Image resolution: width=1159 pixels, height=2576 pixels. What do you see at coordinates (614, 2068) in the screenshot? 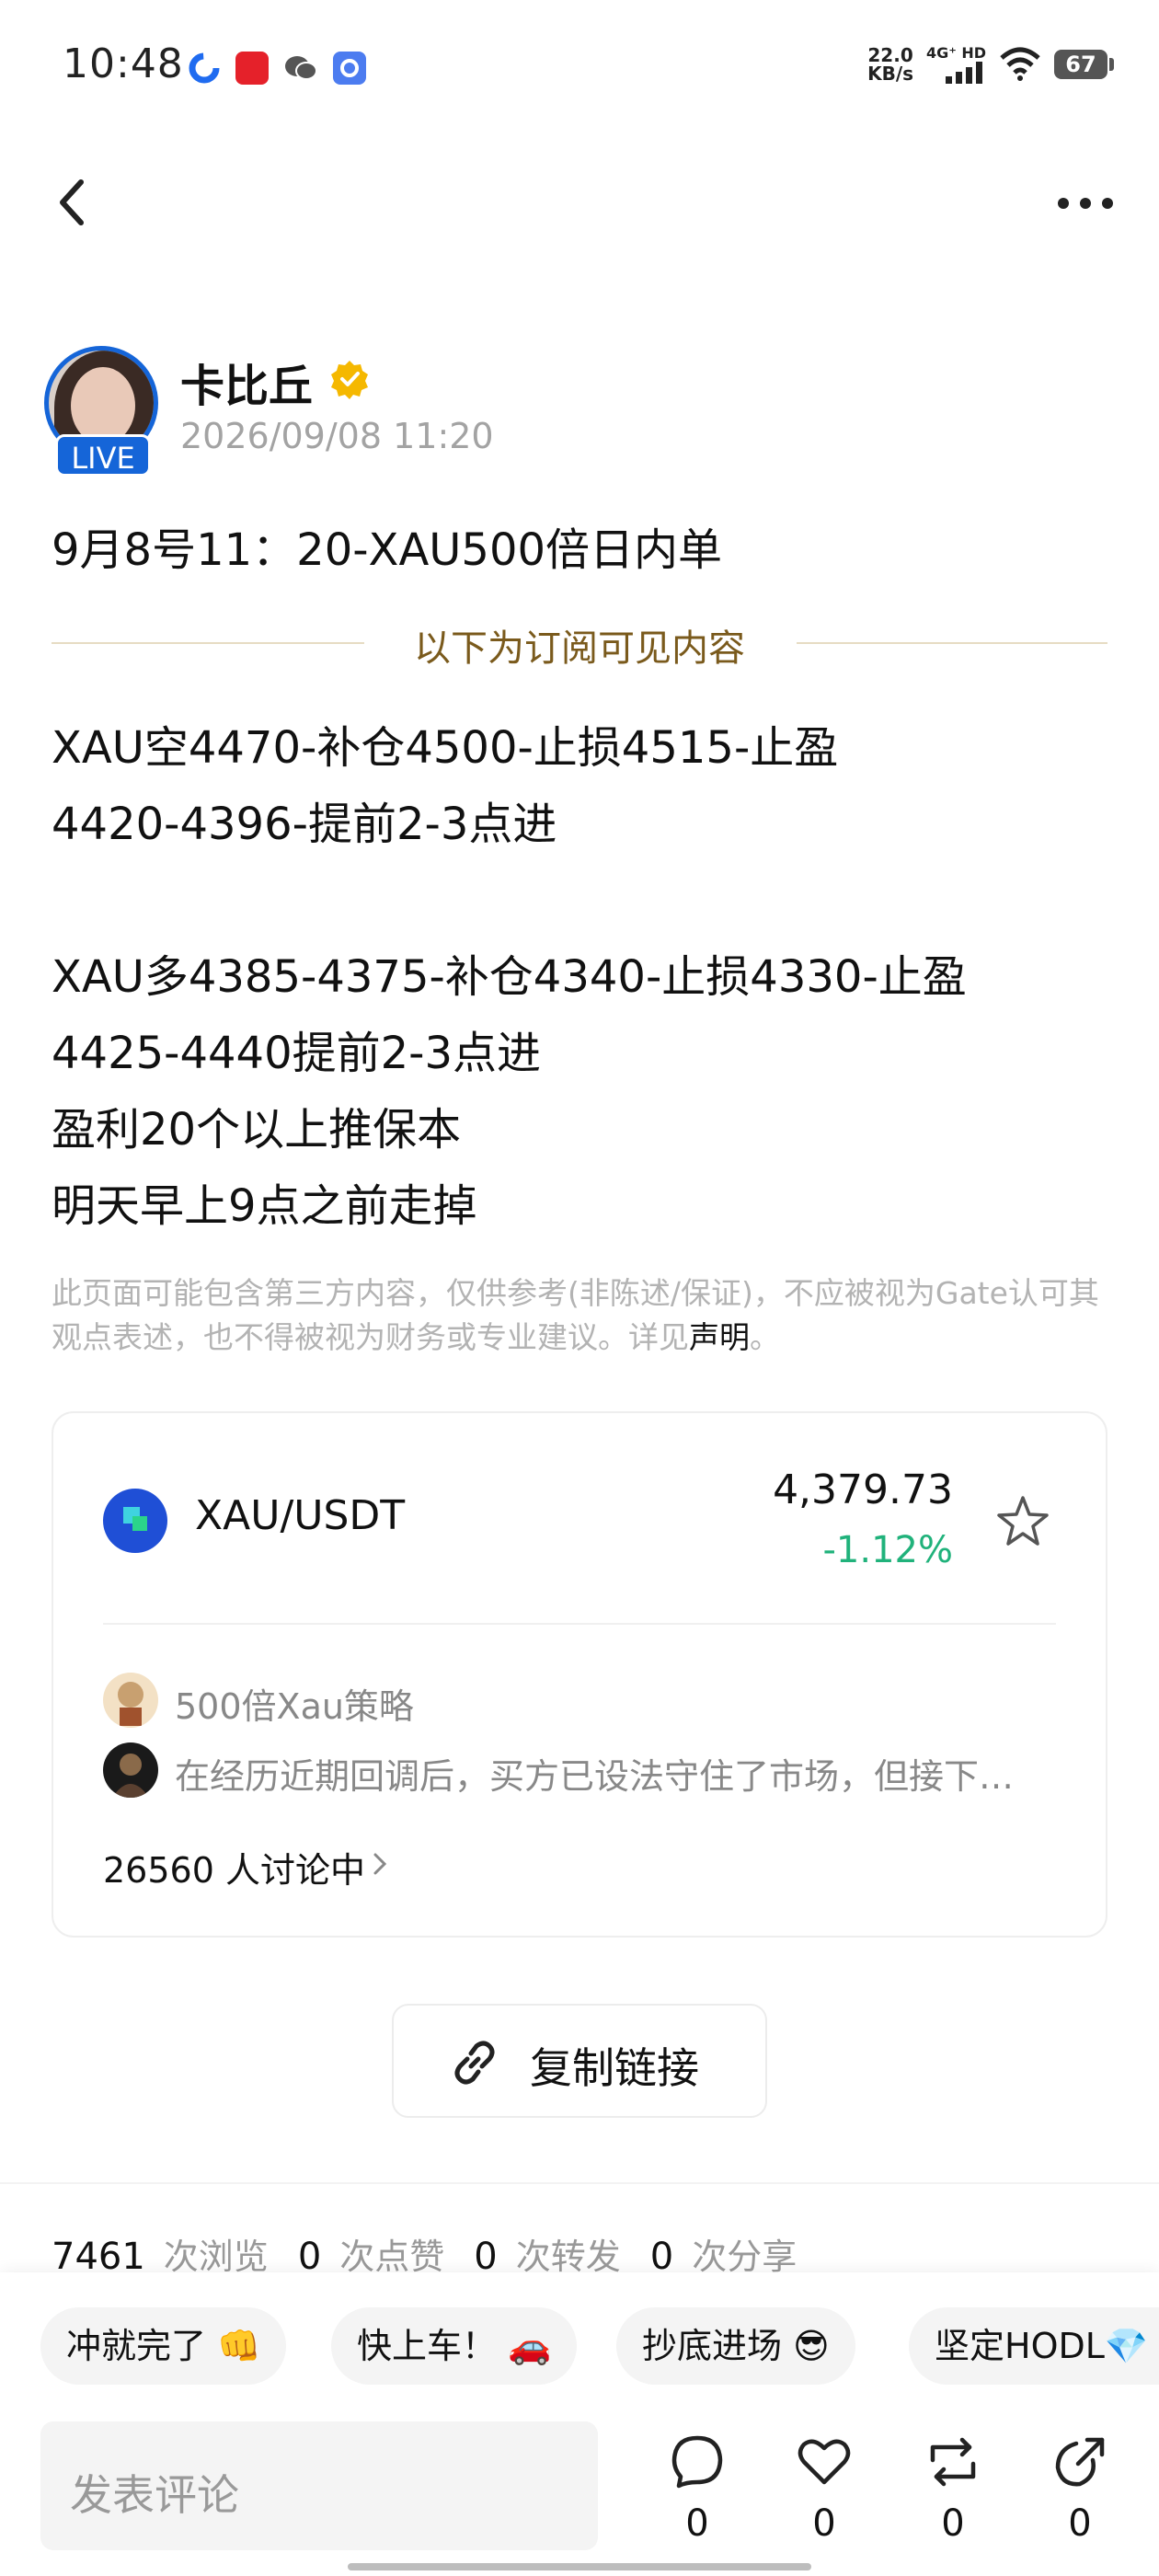
I see `copy-link-label: 复制链接` at bounding box center [614, 2068].